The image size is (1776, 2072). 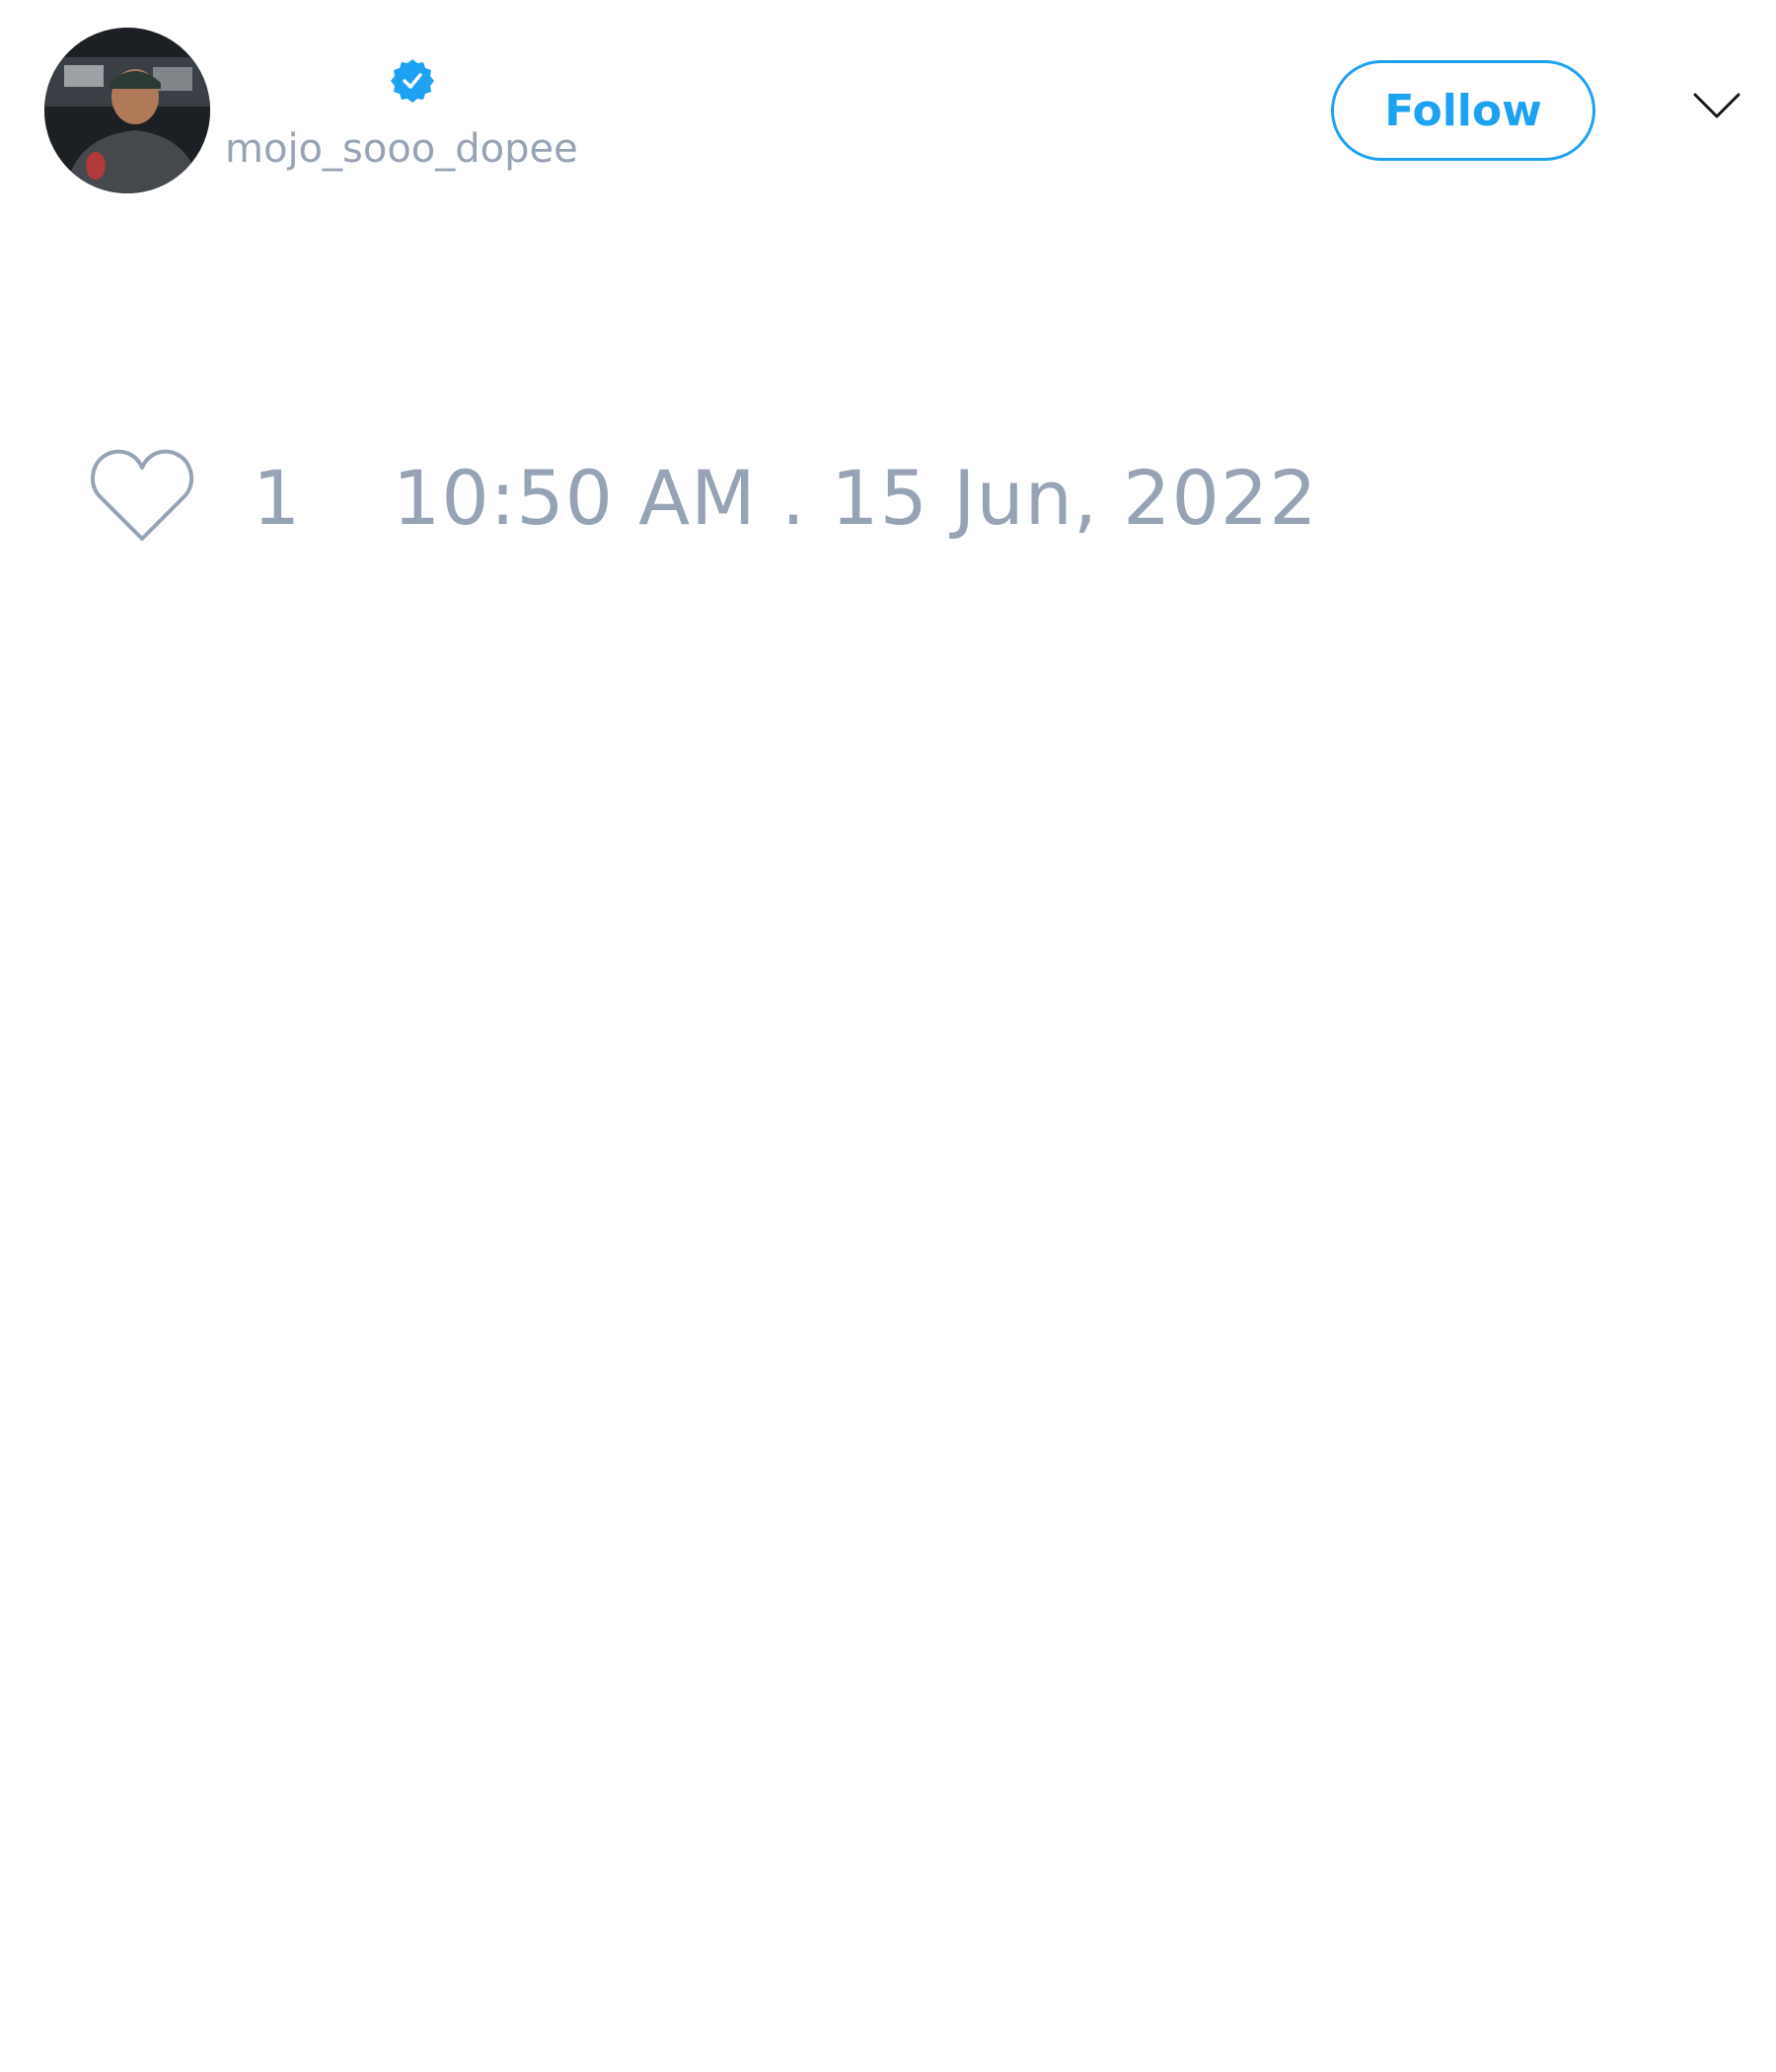 I want to click on follow-button: Follow, so click(x=1463, y=111).